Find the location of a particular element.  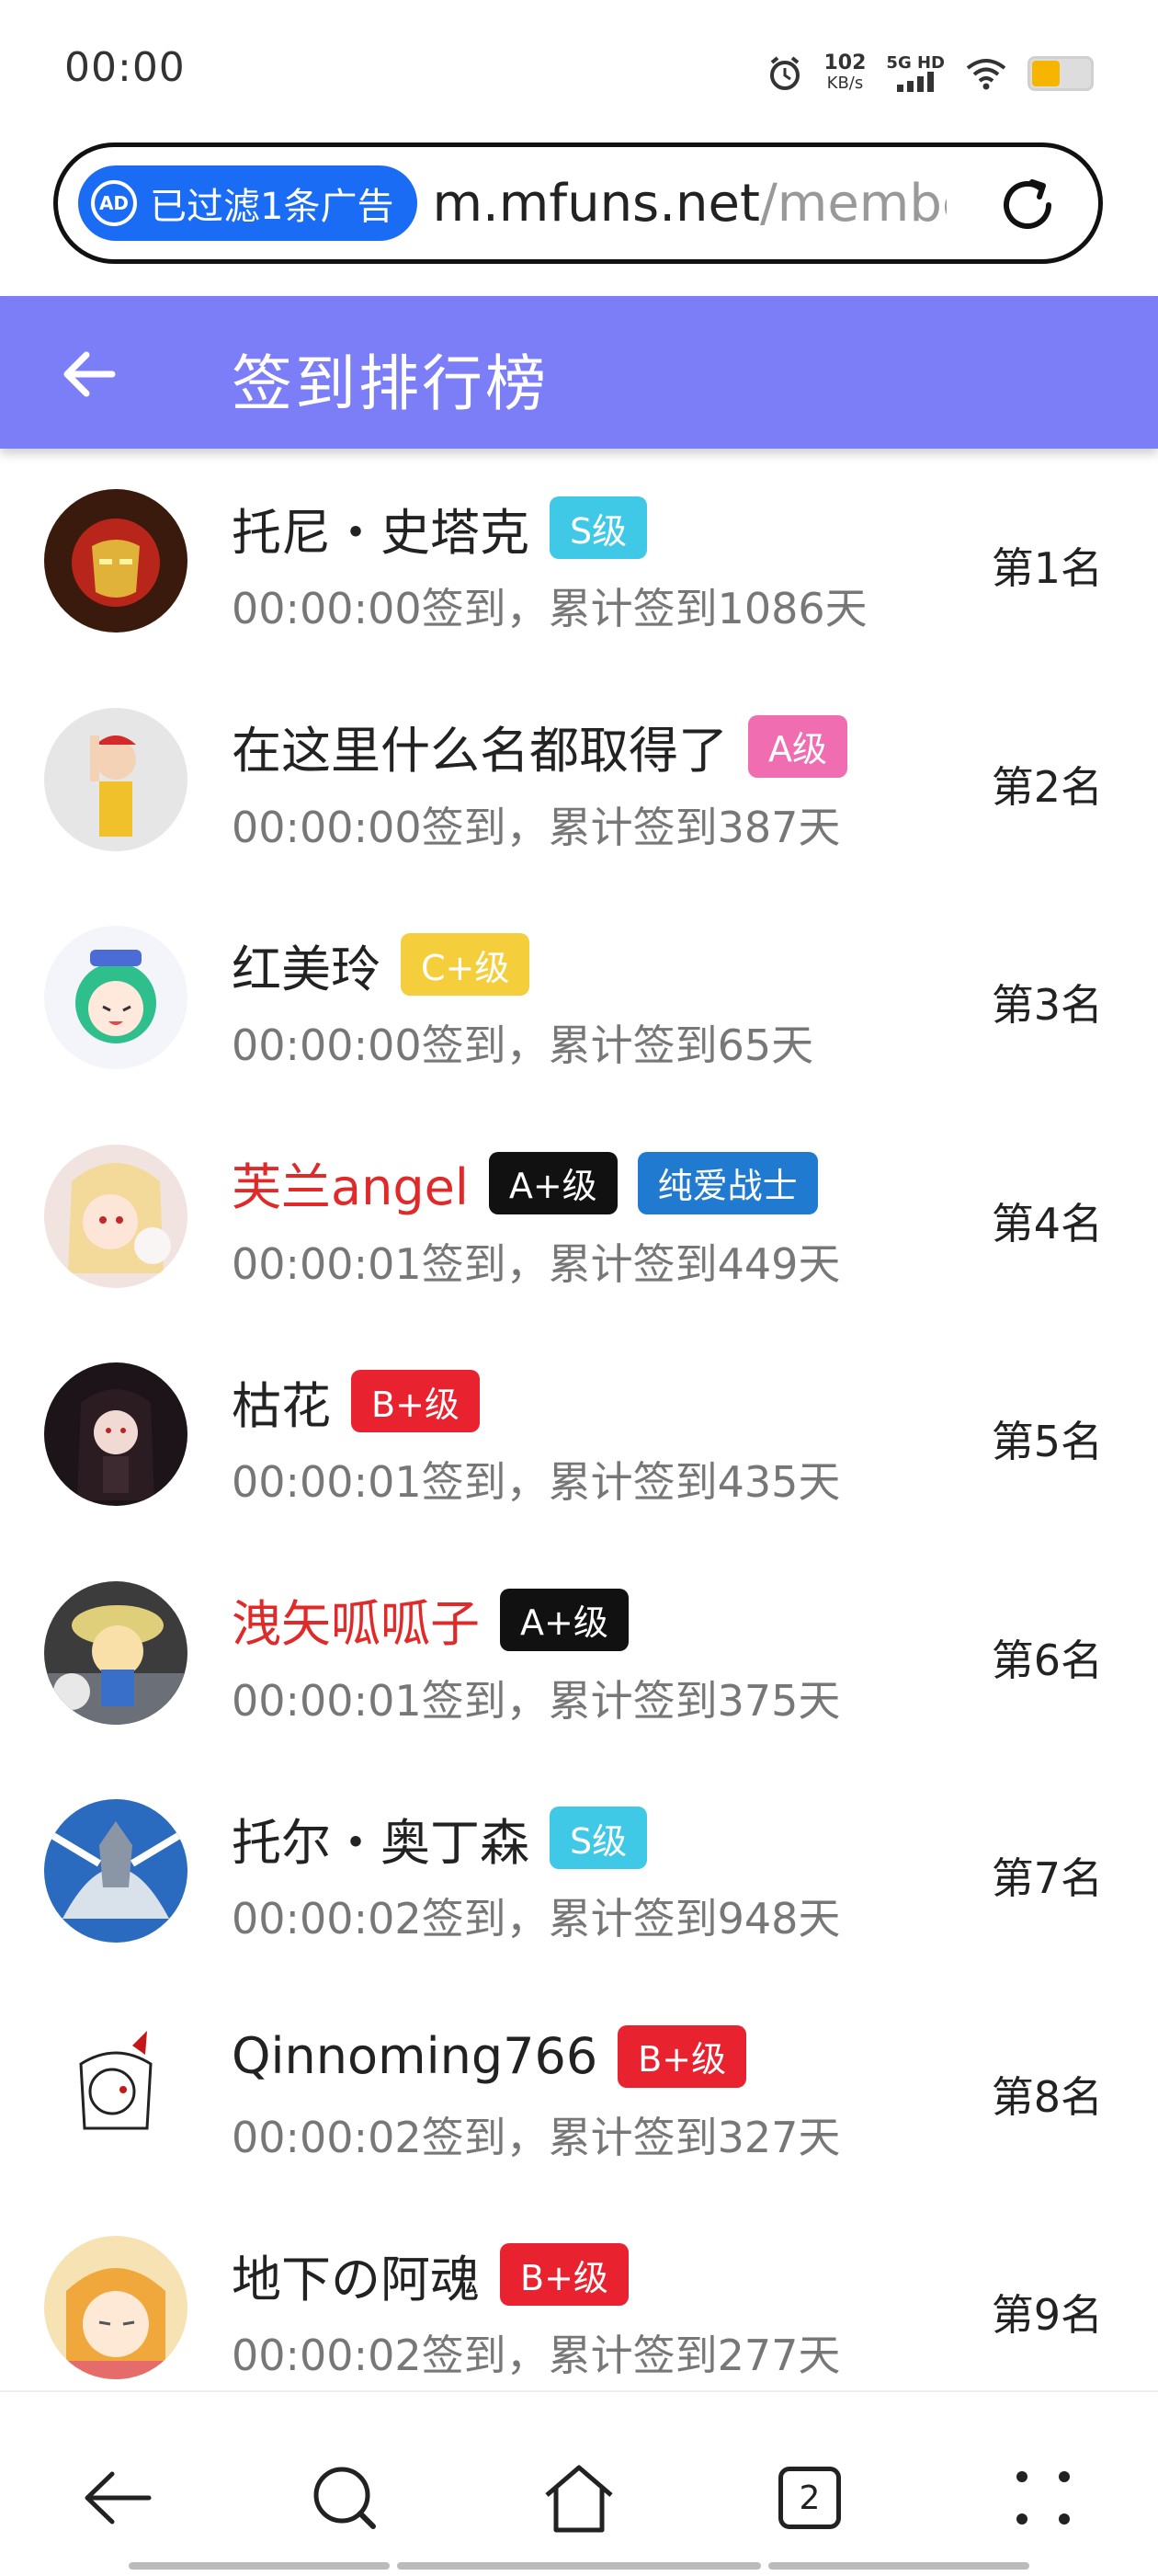

battery-icon is located at coordinates (1060, 73).